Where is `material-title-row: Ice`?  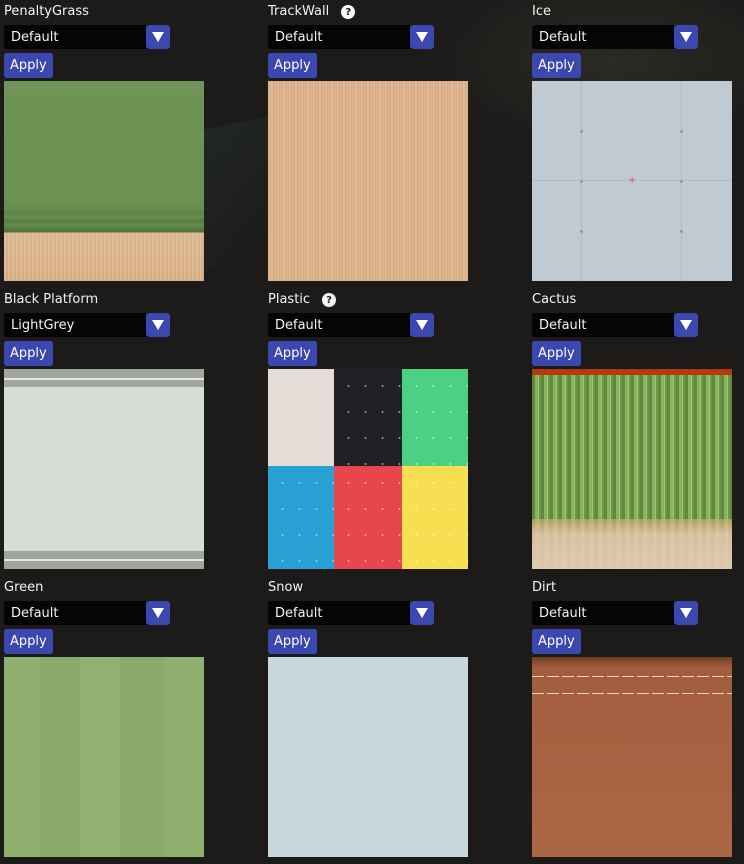 material-title-row: Ice is located at coordinates (541, 12).